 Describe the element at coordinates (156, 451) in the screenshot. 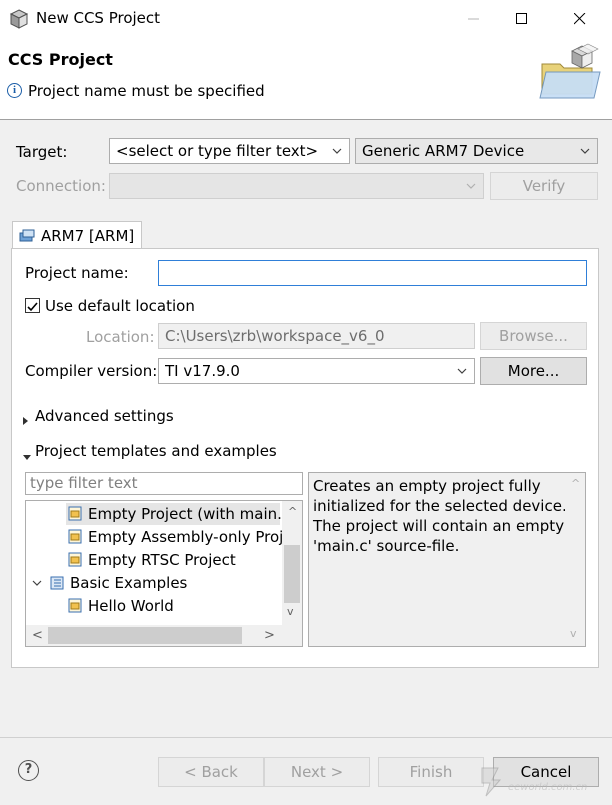

I see `templates-section-toggle: Project templates and examples` at that location.